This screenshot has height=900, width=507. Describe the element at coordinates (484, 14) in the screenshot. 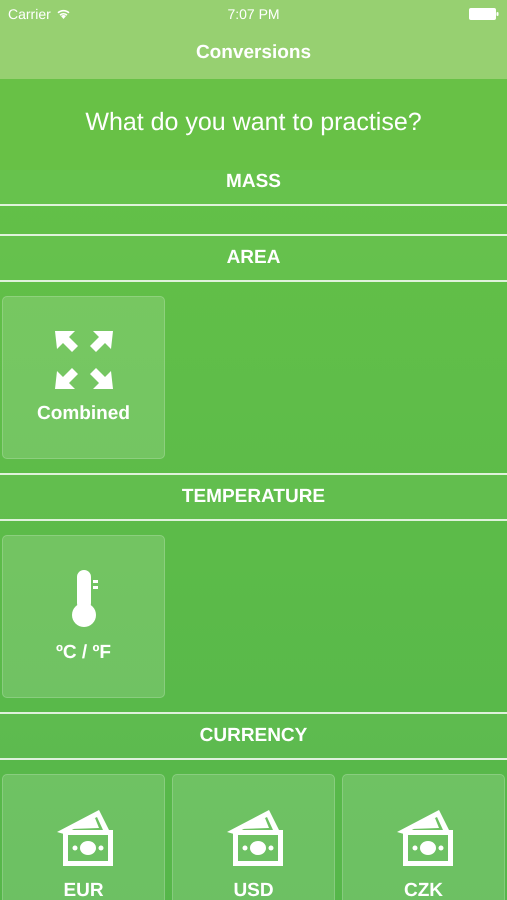

I see `battery-icon` at that location.